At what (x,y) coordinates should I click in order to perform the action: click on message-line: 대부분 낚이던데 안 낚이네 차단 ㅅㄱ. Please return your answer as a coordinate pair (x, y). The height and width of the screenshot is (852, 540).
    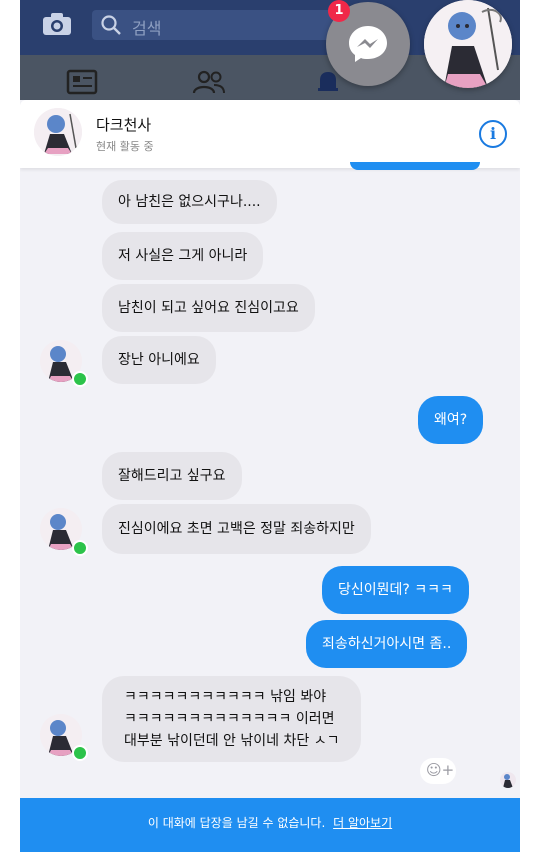
    Looking at the image, I should click on (232, 741).